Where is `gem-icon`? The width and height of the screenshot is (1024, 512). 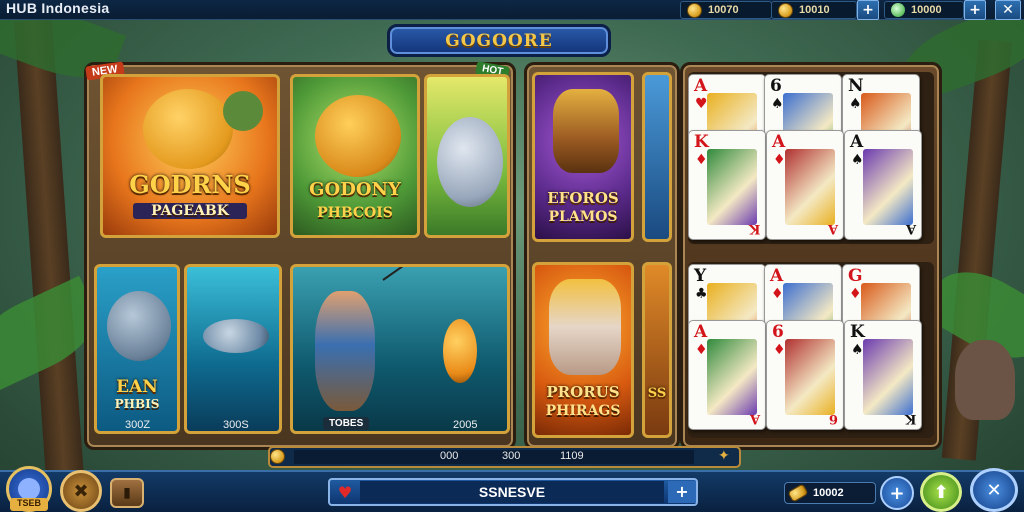
gem-icon is located at coordinates (898, 10).